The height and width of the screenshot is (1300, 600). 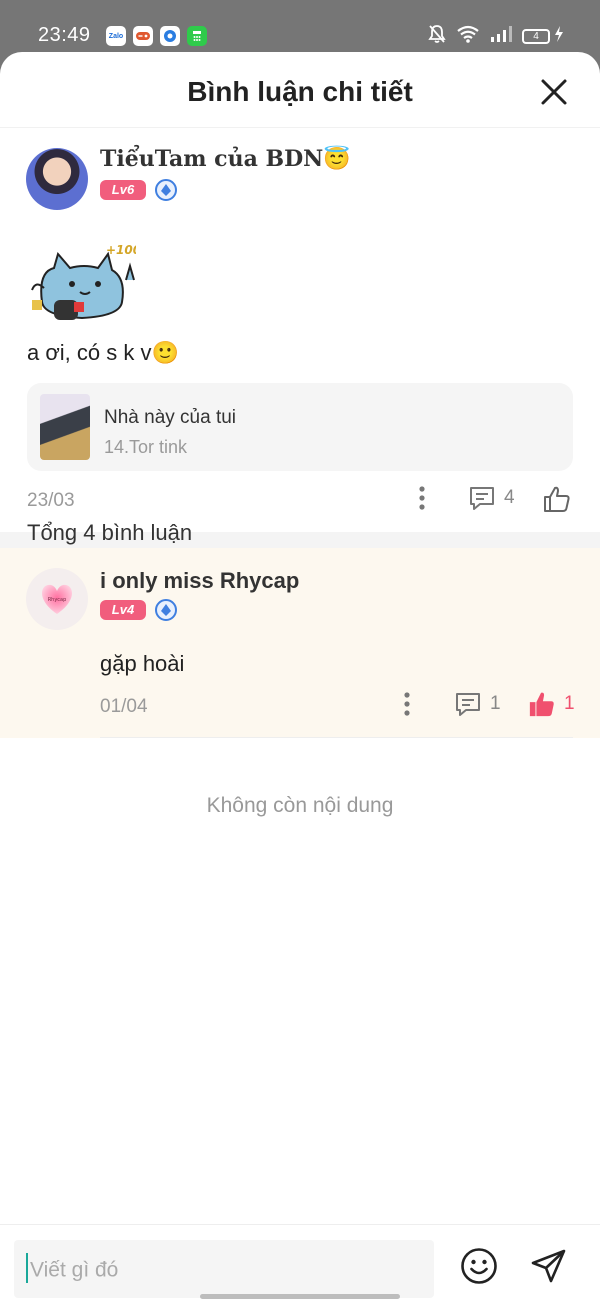 I want to click on reply-author-name: i only miss Rhycap, so click(x=199, y=581).